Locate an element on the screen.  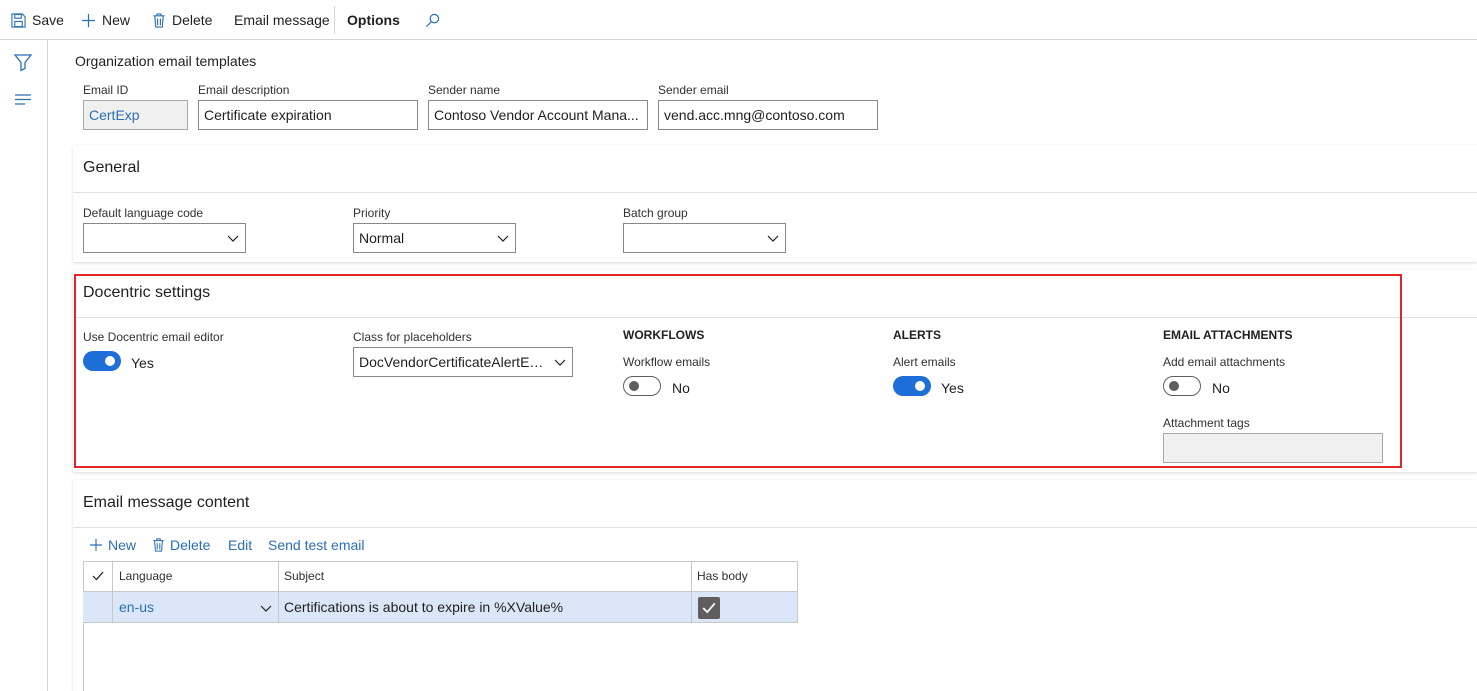
options-tab: Options is located at coordinates (373, 20).